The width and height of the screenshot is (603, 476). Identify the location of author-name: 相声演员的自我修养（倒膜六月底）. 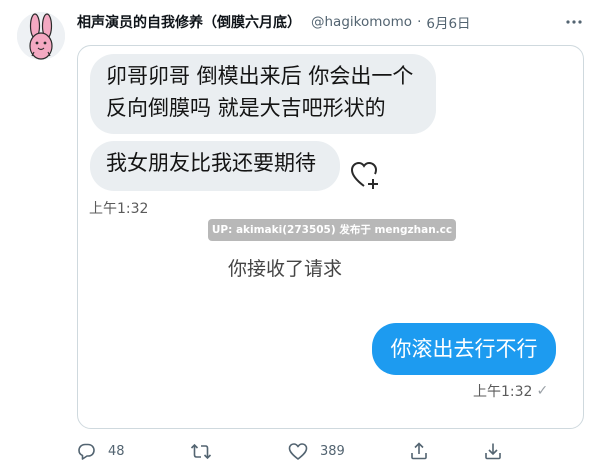
(189, 22).